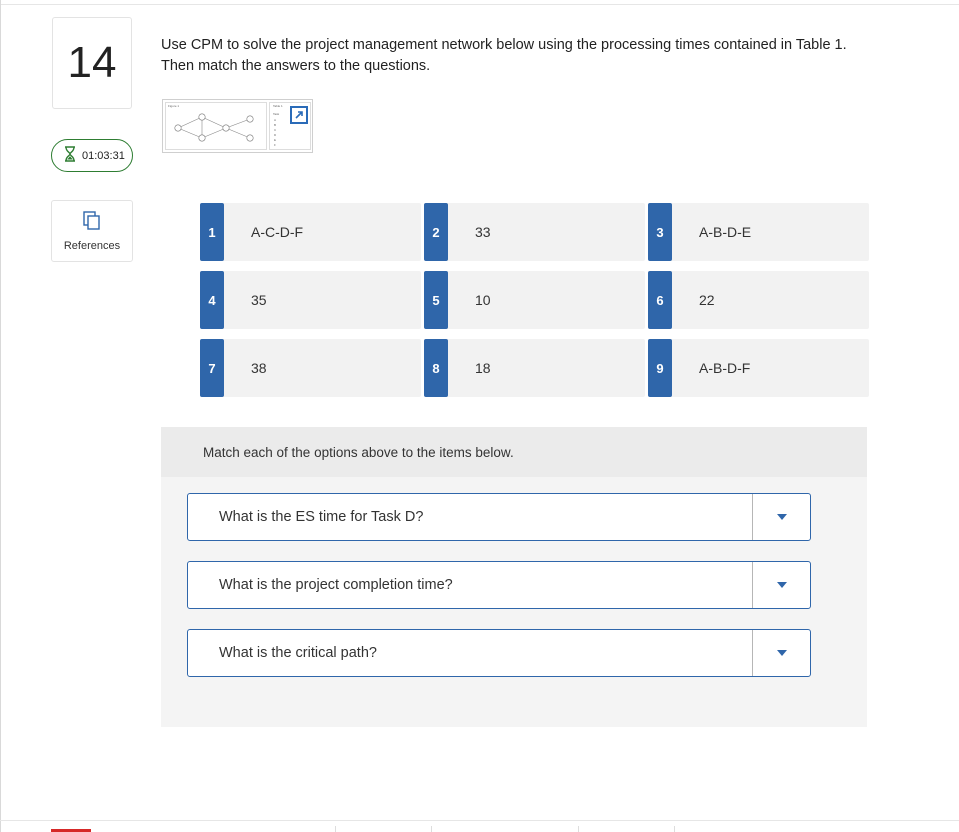 This screenshot has height=832, width=959. What do you see at coordinates (92, 245) in the screenshot?
I see `references-label: References` at bounding box center [92, 245].